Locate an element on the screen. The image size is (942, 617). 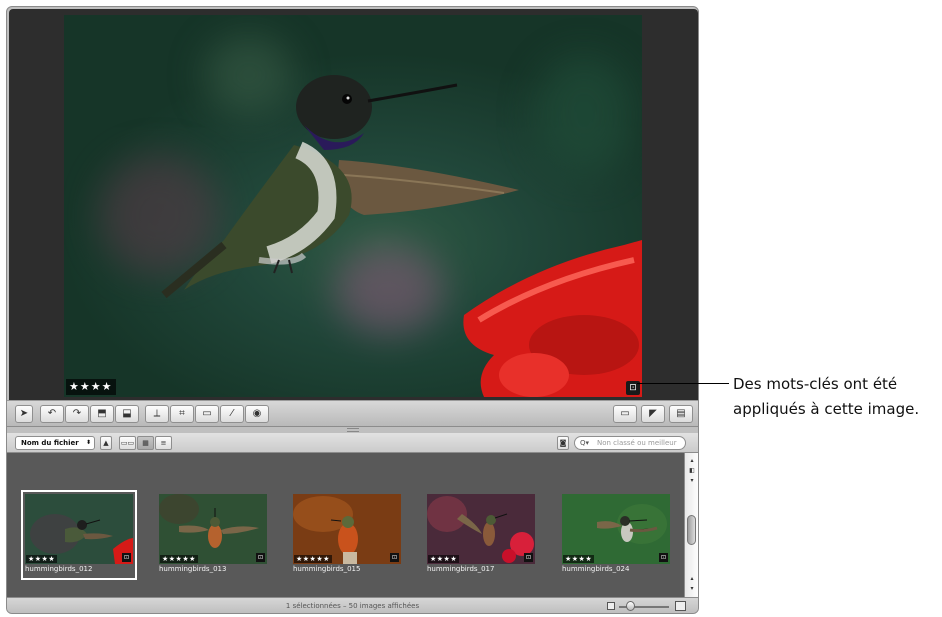
scroll-slider-icon: ◧ is located at coordinates (692, 470).